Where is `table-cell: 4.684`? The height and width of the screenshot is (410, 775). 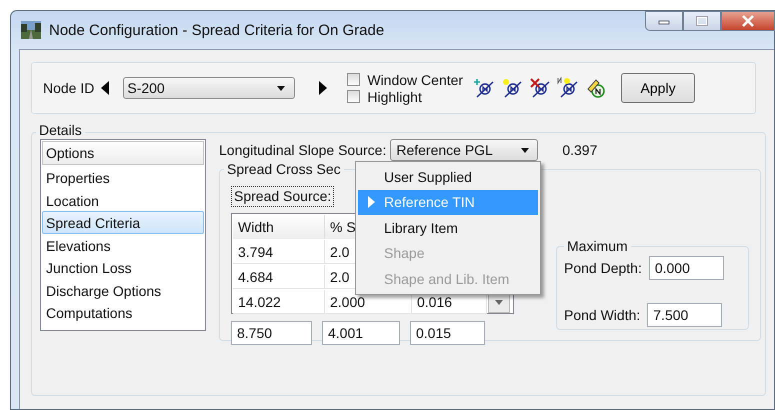
table-cell: 4.684 is located at coordinates (279, 277).